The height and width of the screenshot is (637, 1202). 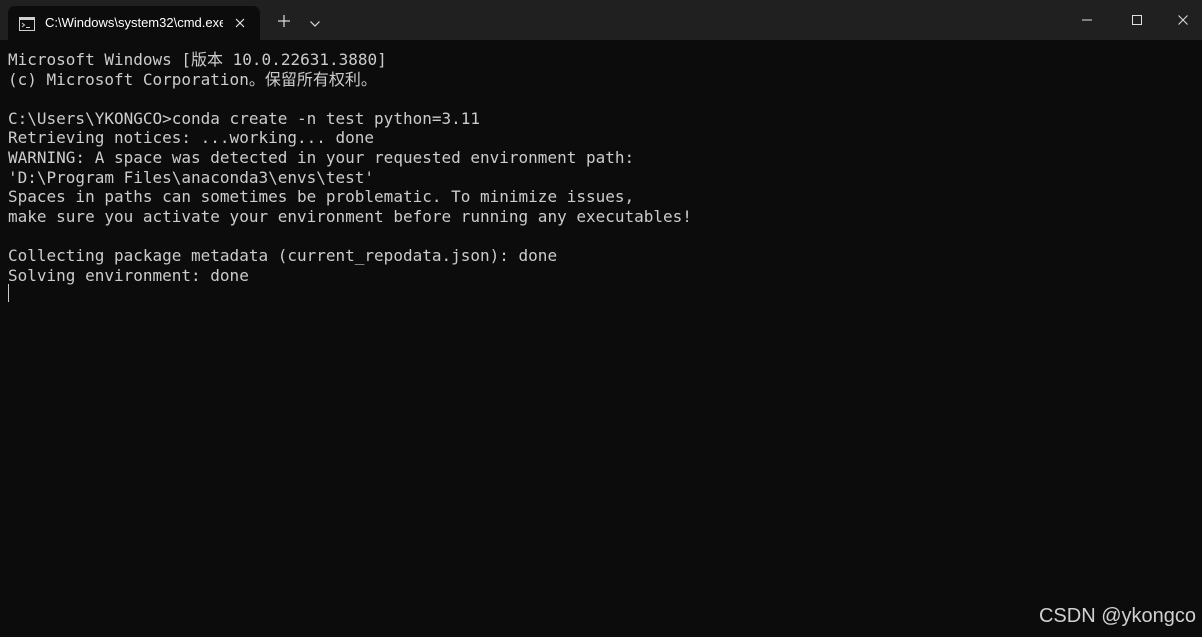 What do you see at coordinates (128, 275) in the screenshot?
I see `terminal-line: Solving environment: done` at bounding box center [128, 275].